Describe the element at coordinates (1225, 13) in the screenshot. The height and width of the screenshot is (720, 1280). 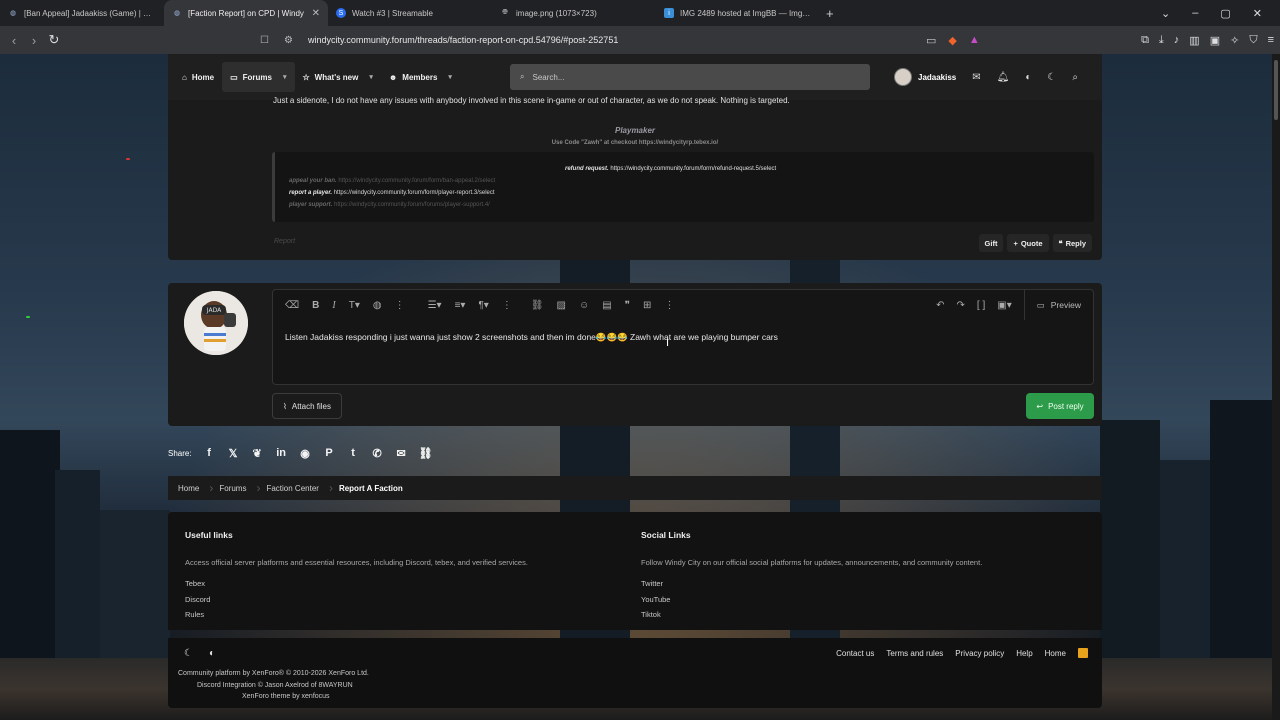
I see `maximize-icon: ▢` at that location.